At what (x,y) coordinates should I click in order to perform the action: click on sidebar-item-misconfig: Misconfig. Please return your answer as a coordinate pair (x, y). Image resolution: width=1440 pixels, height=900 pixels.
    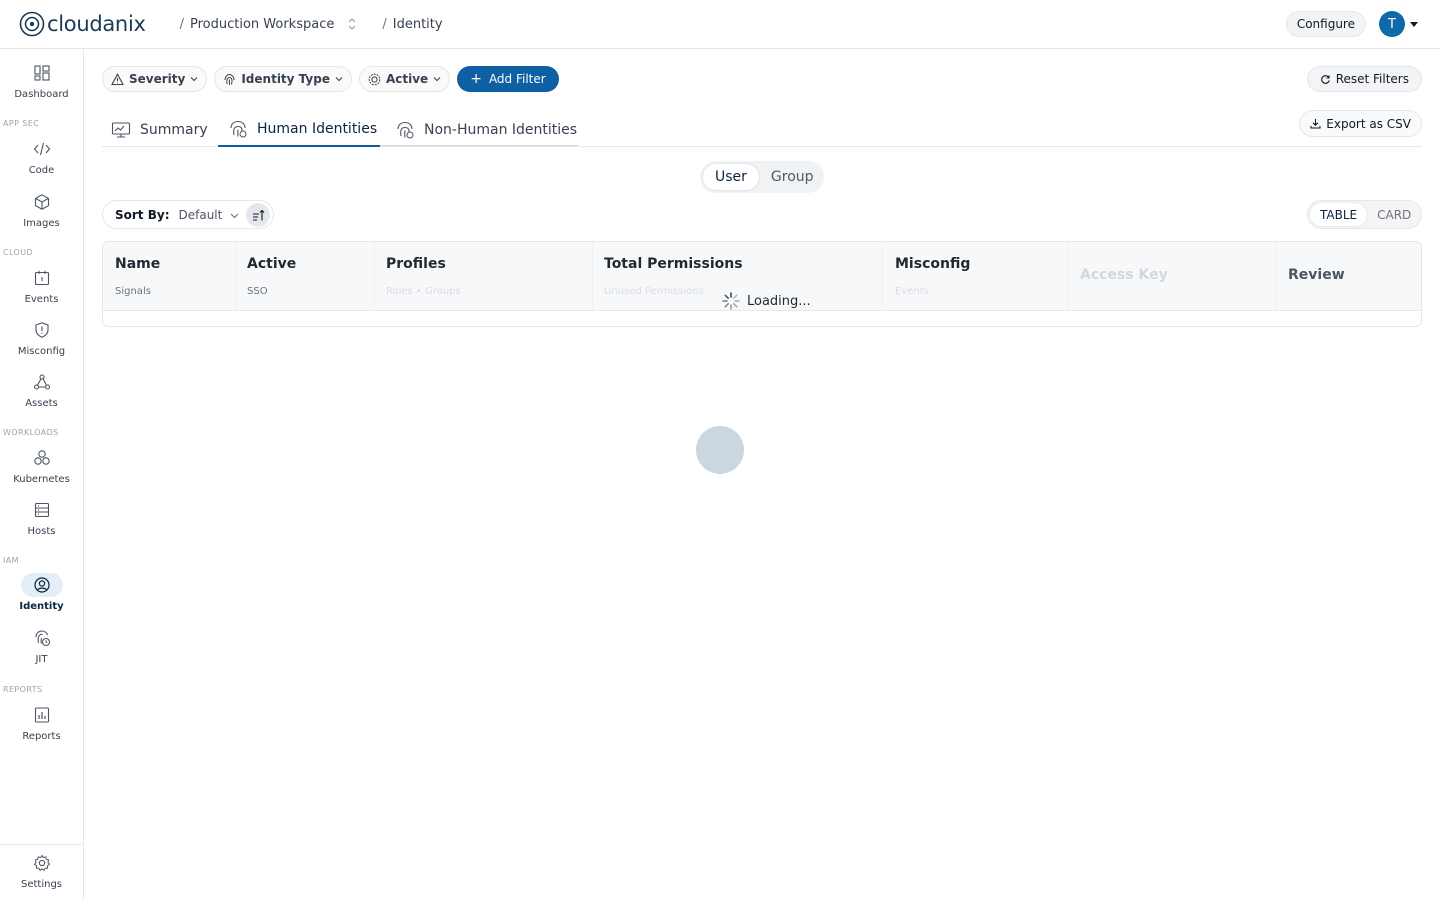
    Looking at the image, I should click on (41, 337).